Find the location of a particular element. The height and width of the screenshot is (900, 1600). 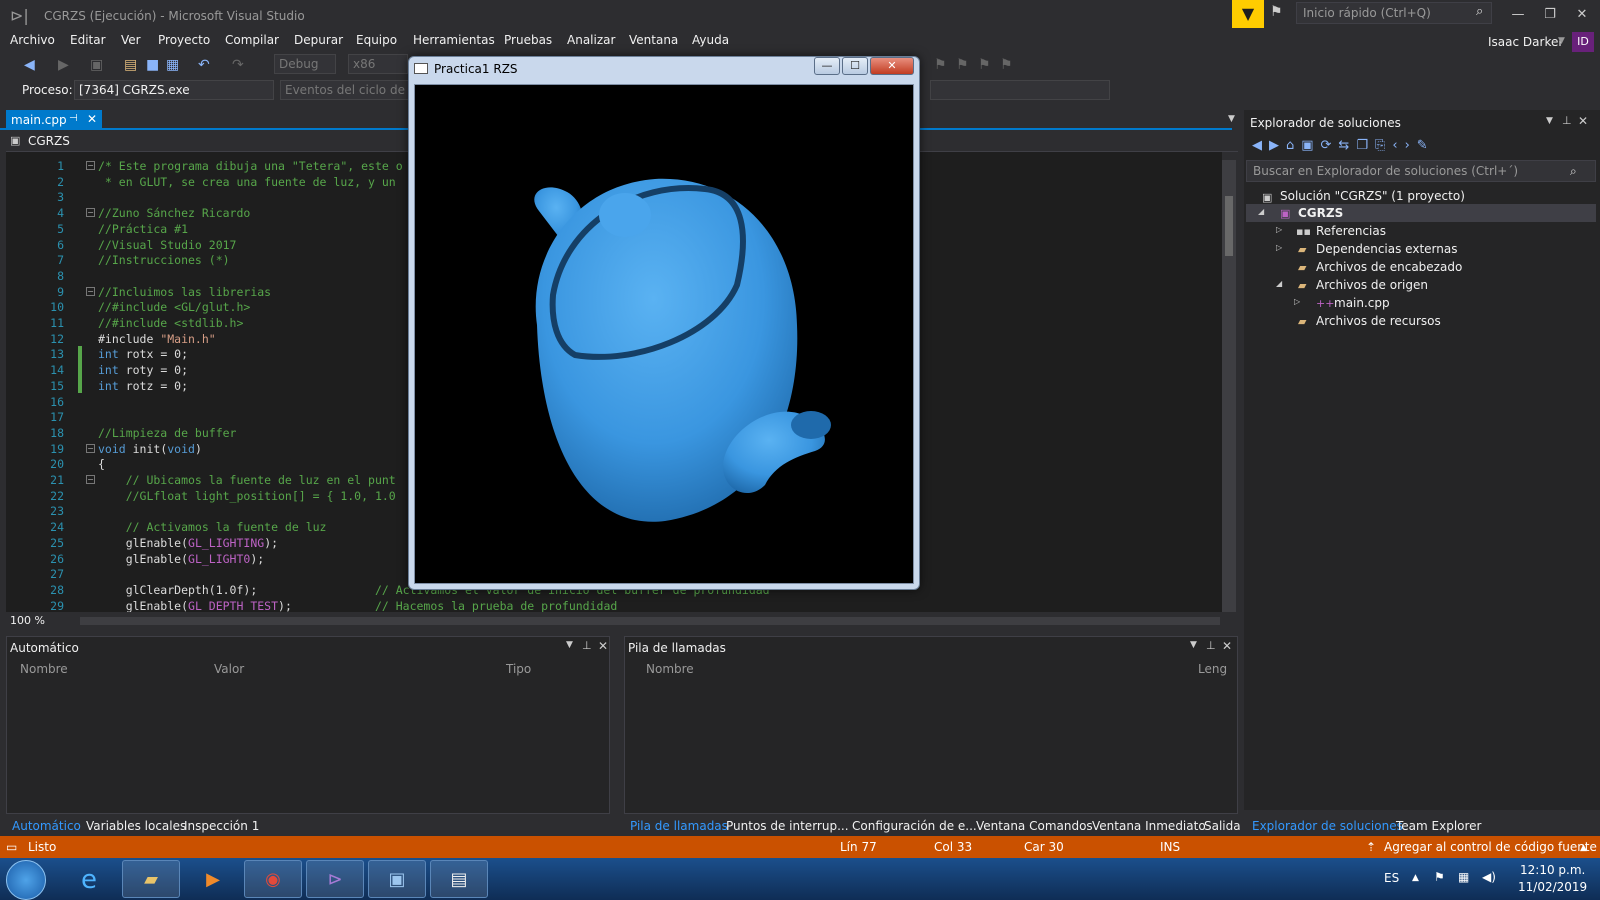

visual-studio-icon: ⊳ is located at coordinates (335, 879).